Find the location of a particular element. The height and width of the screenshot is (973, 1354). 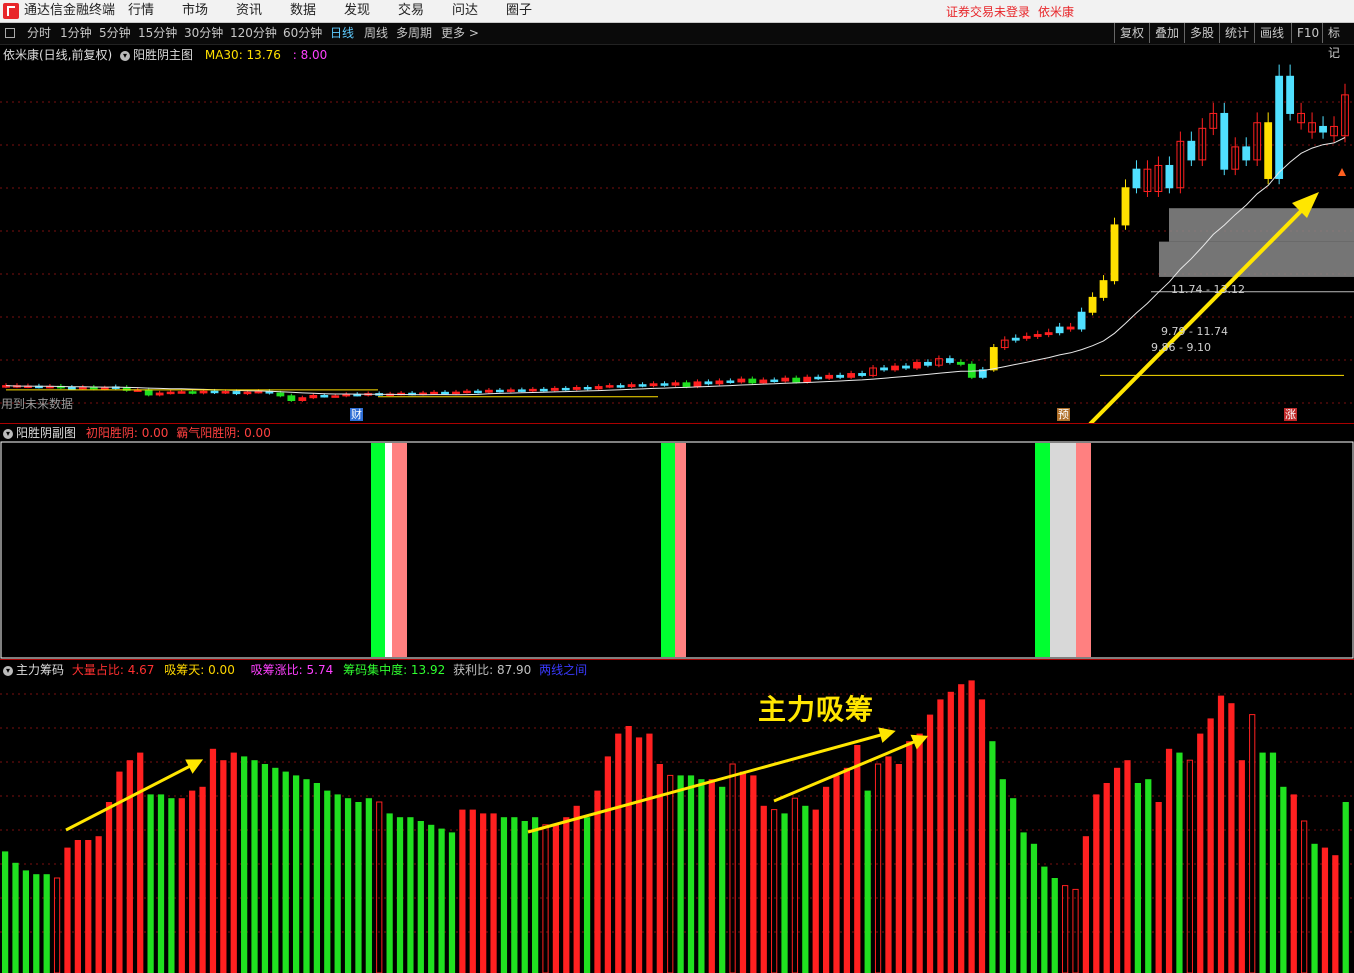

main-indicator-name: 阳胜阴主图 is located at coordinates (163, 55).